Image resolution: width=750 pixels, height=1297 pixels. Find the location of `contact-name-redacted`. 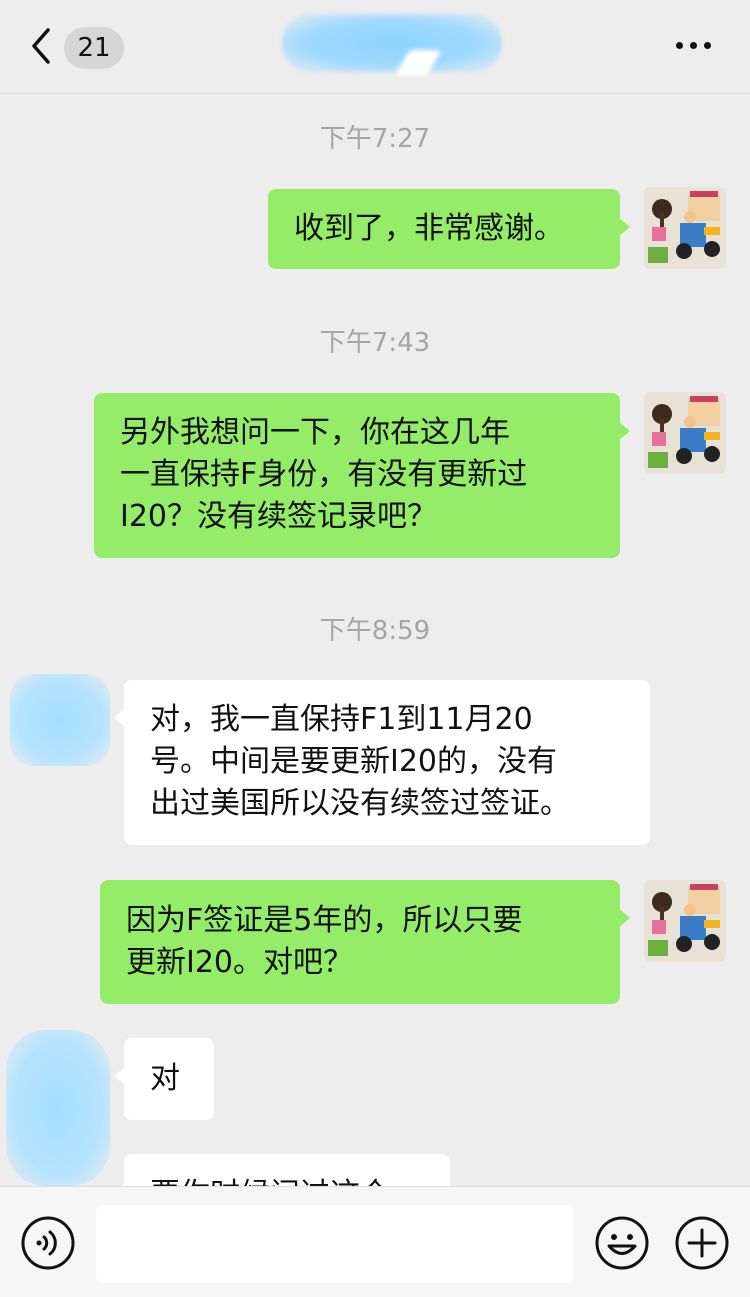

contact-name-redacted is located at coordinates (392, 43).